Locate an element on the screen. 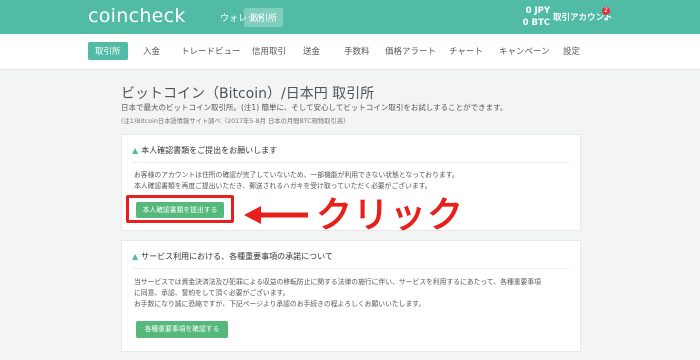 The width and height of the screenshot is (700, 360). subnav-item-chart: チャート is located at coordinates (466, 51).